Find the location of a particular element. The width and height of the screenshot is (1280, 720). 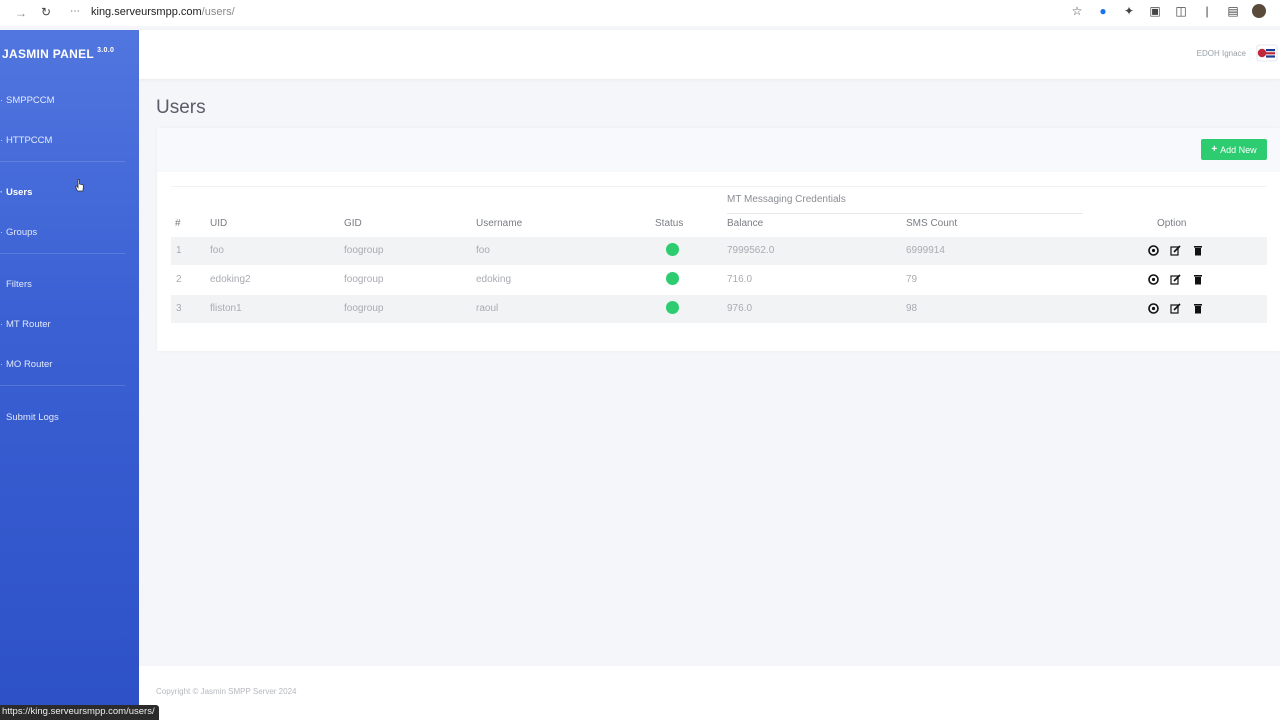

top-header: EDOH Ignace is located at coordinates (709, 54).